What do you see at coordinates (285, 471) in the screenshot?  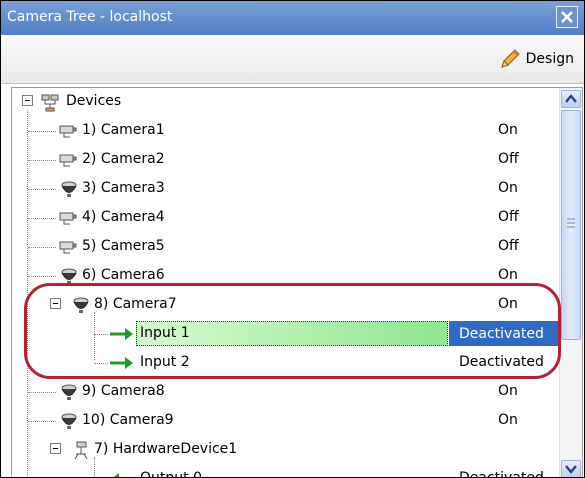 I see `tree-row-output: Output 0 Deactivated` at bounding box center [285, 471].